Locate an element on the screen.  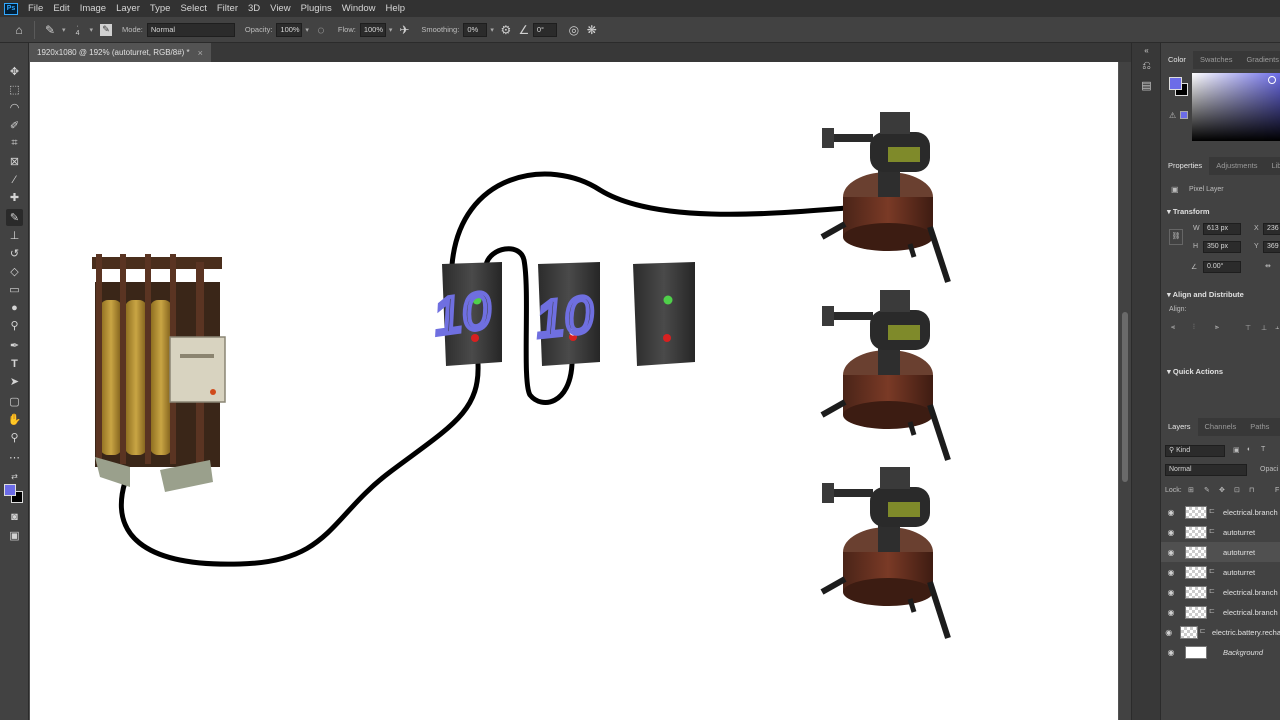
gradient-tool-icon: ▭ is located at coordinates (14, 289).